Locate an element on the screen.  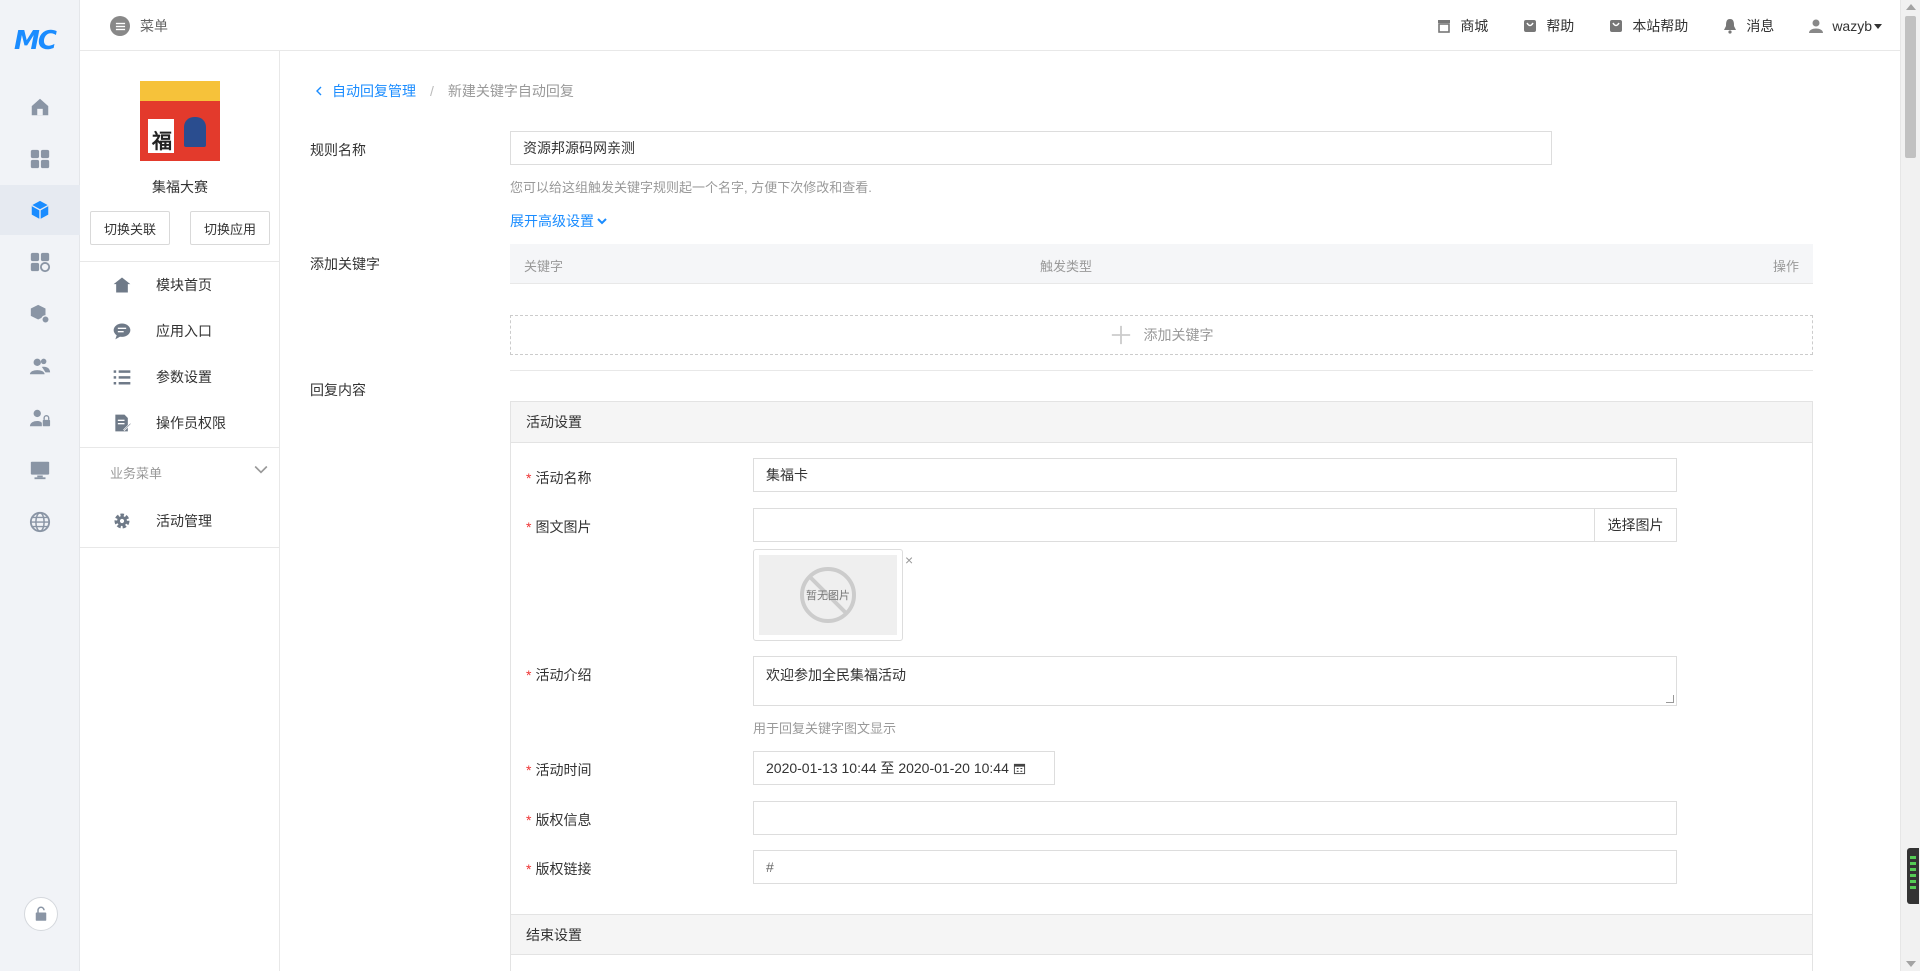
copyright-link-input: # is located at coordinates (1215, 867).